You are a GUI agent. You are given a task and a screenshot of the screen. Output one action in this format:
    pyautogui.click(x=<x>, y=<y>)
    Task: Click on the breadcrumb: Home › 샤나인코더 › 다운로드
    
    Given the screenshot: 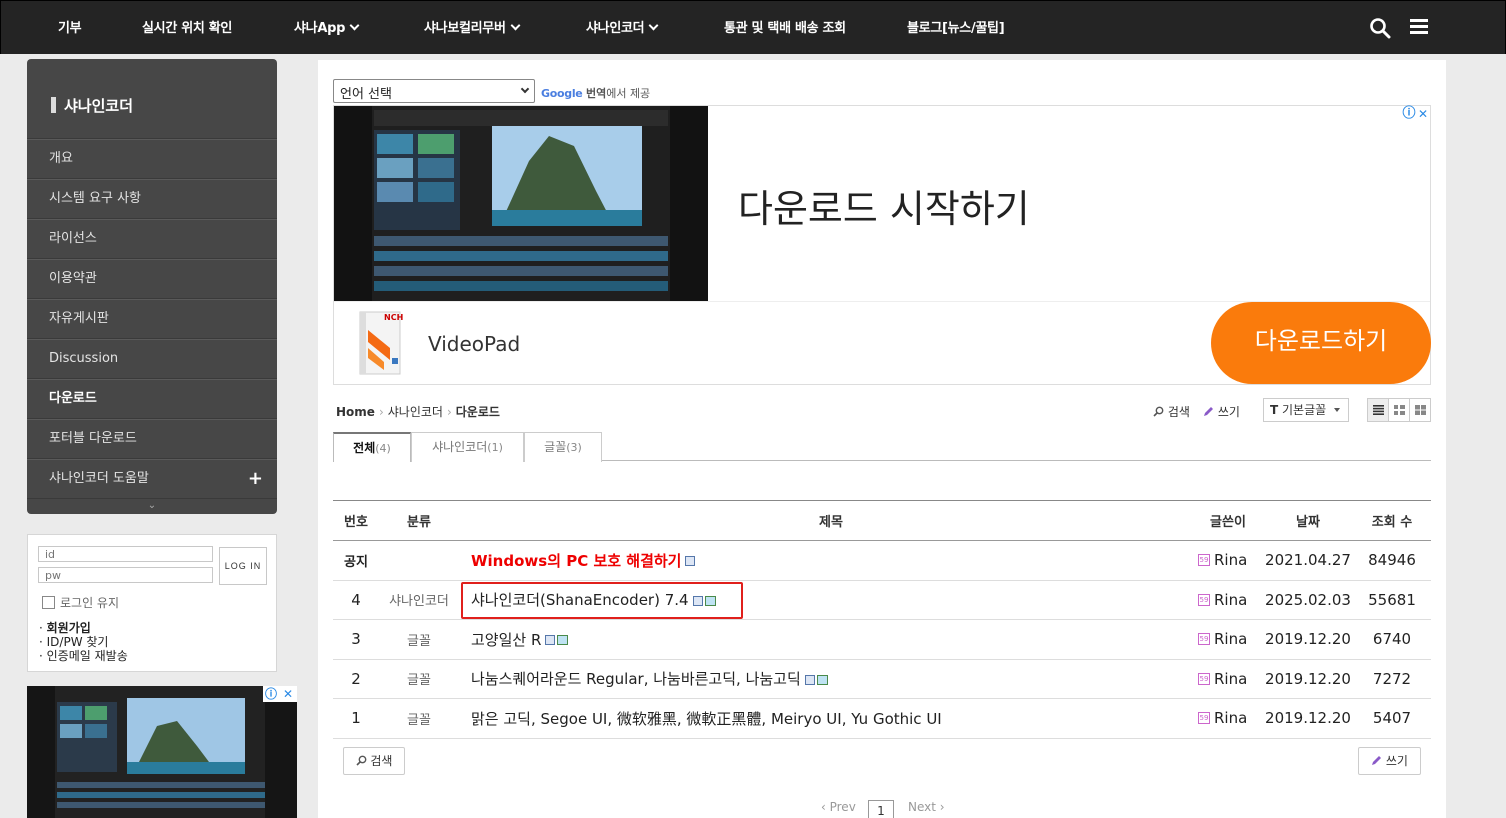 What is the action you would take?
    pyautogui.click(x=418, y=411)
    